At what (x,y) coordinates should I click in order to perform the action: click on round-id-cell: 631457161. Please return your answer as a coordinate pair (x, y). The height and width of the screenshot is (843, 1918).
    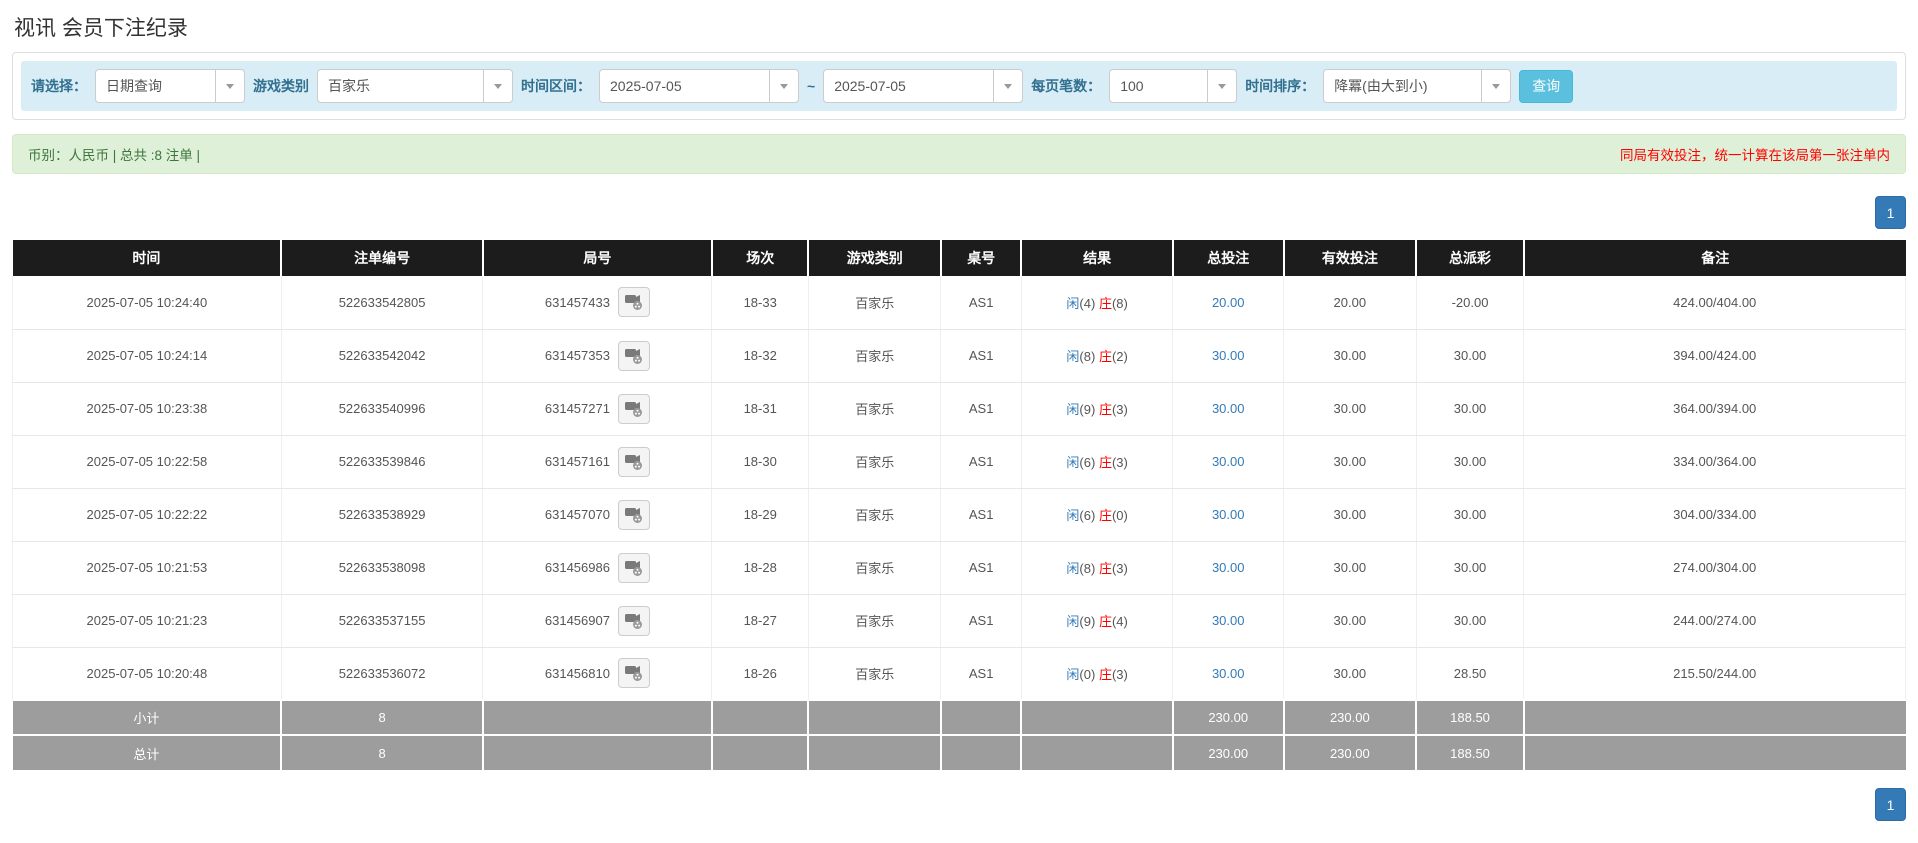
    Looking at the image, I should click on (597, 462).